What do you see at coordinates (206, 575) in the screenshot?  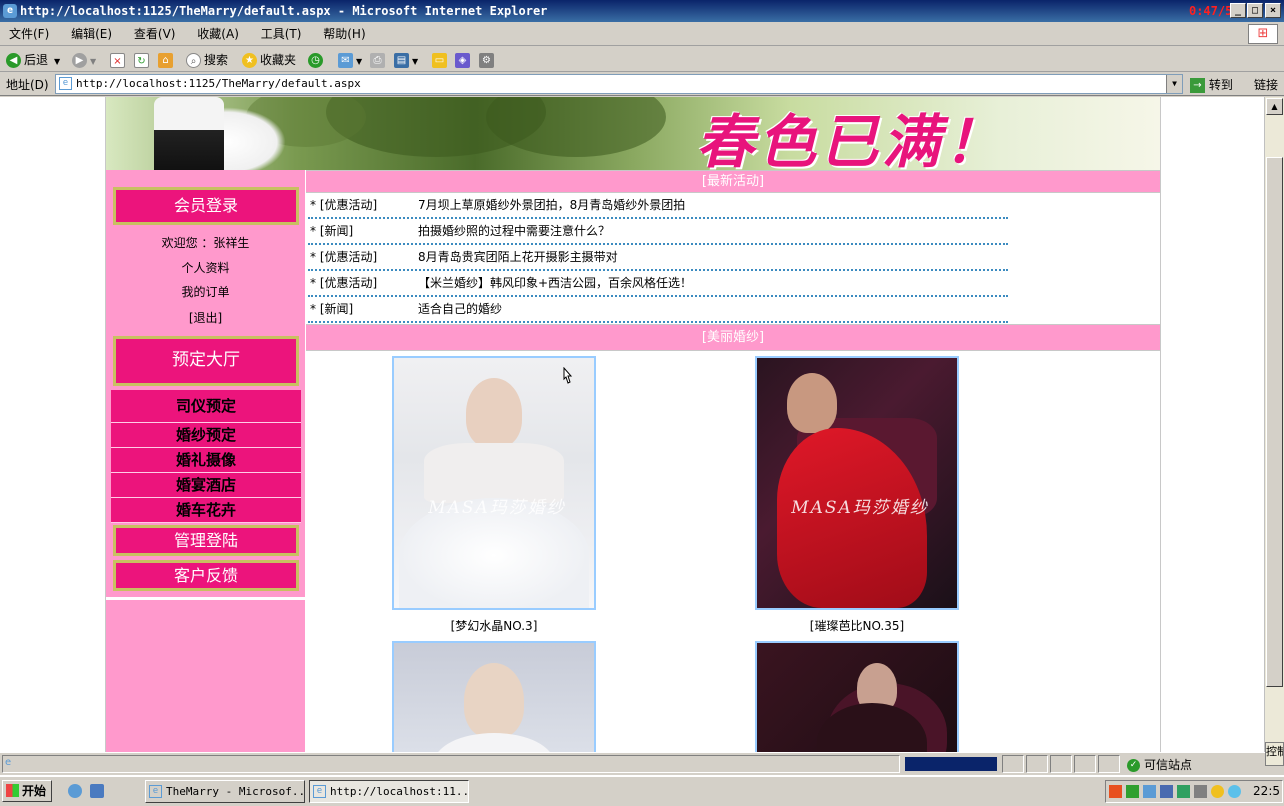 I see `feedback-button: 客户反馈` at bounding box center [206, 575].